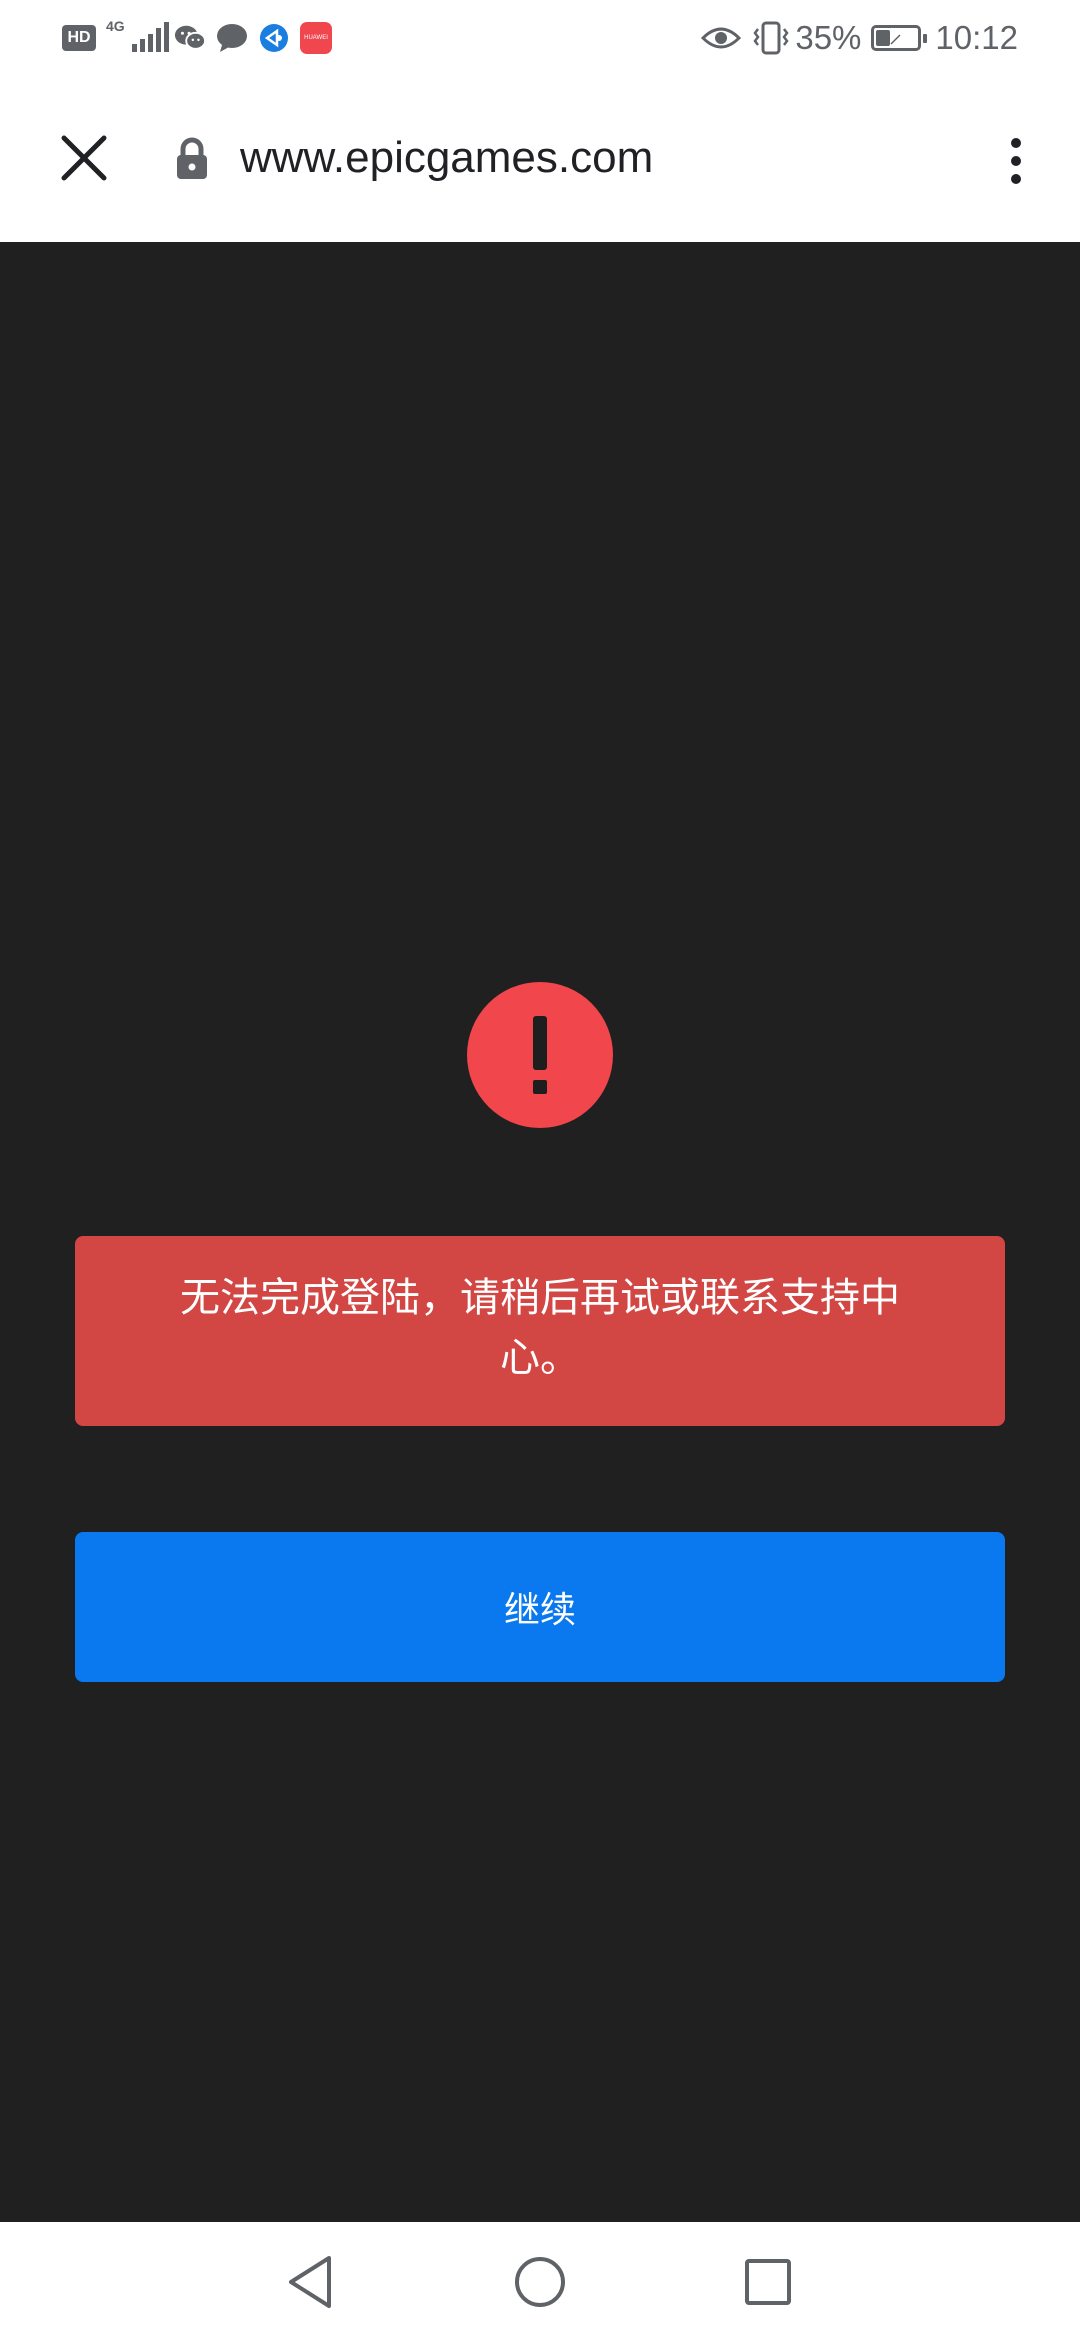  Describe the element at coordinates (771, 38) in the screenshot. I see `vibrate-icon` at that location.